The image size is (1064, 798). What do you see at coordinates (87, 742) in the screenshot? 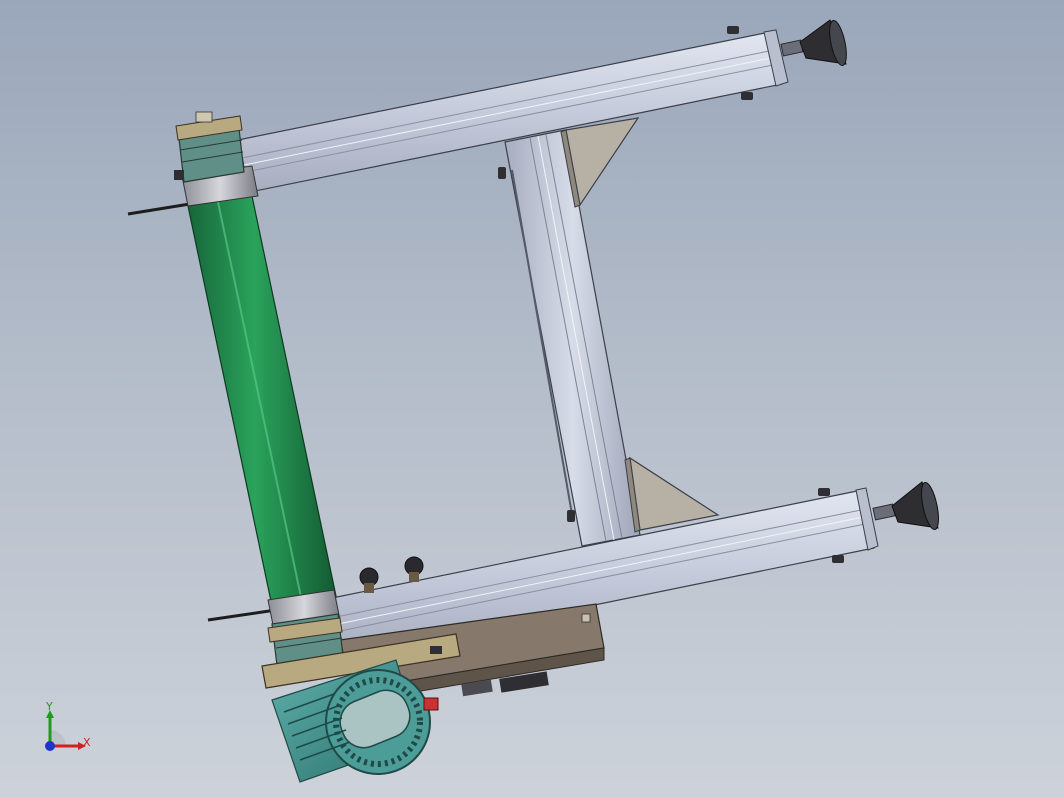
I see `triad-x-label: X` at bounding box center [87, 742].